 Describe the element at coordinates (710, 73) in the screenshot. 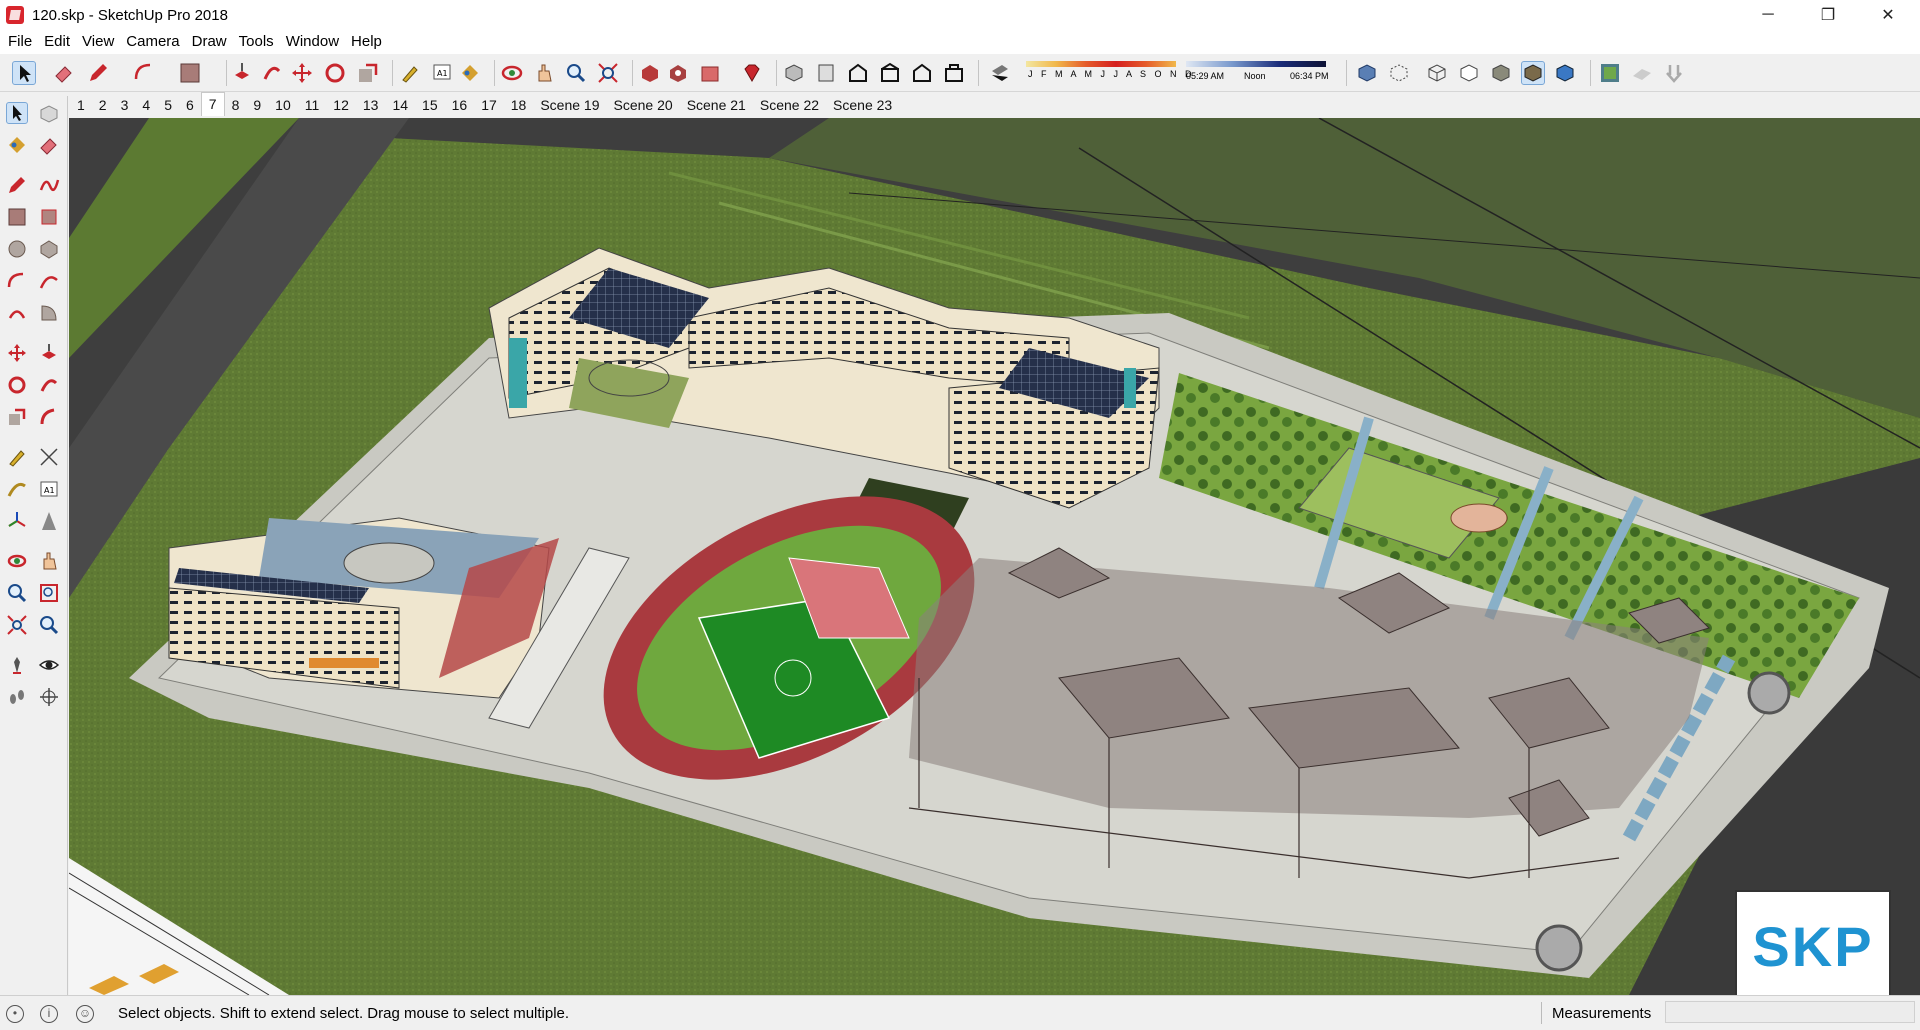

I see `extension-warehouse-button` at that location.